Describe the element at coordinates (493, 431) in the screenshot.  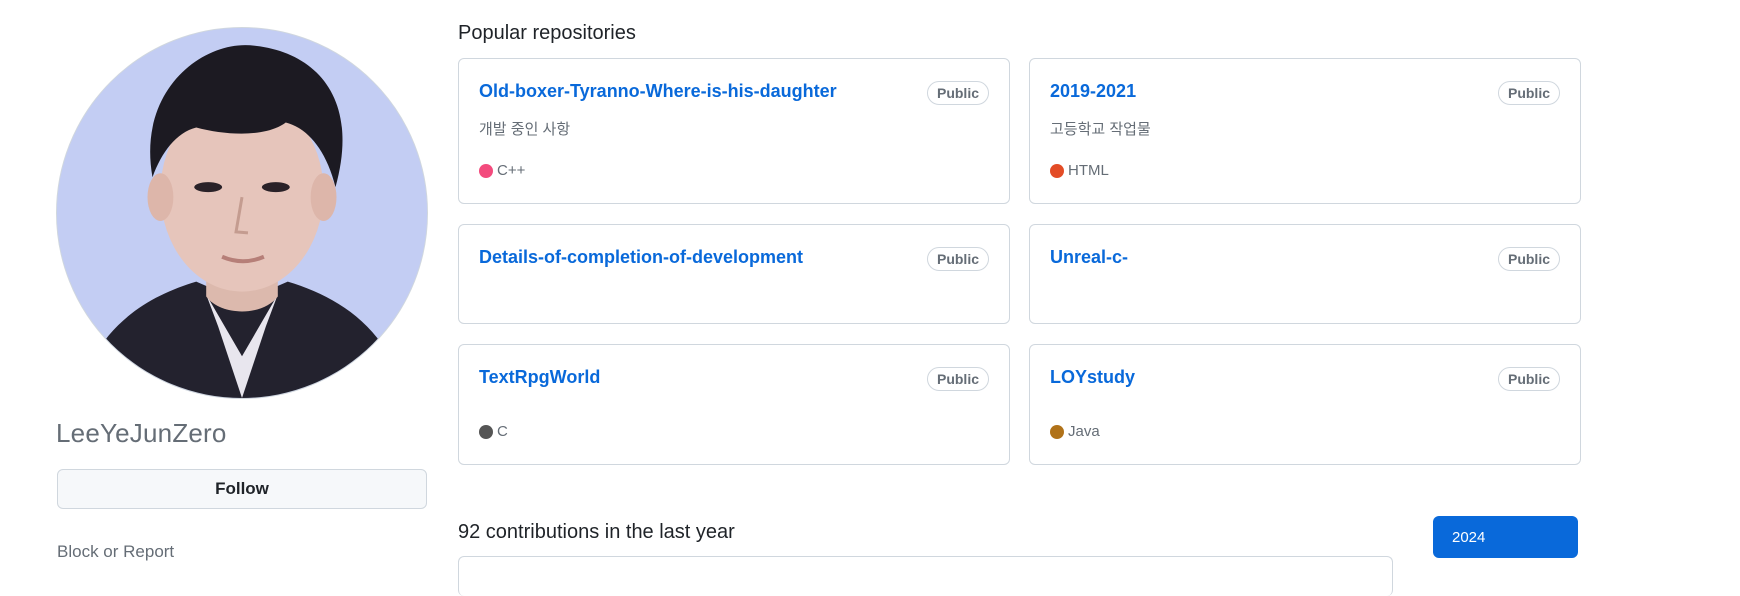
I see `repo-language: C` at that location.